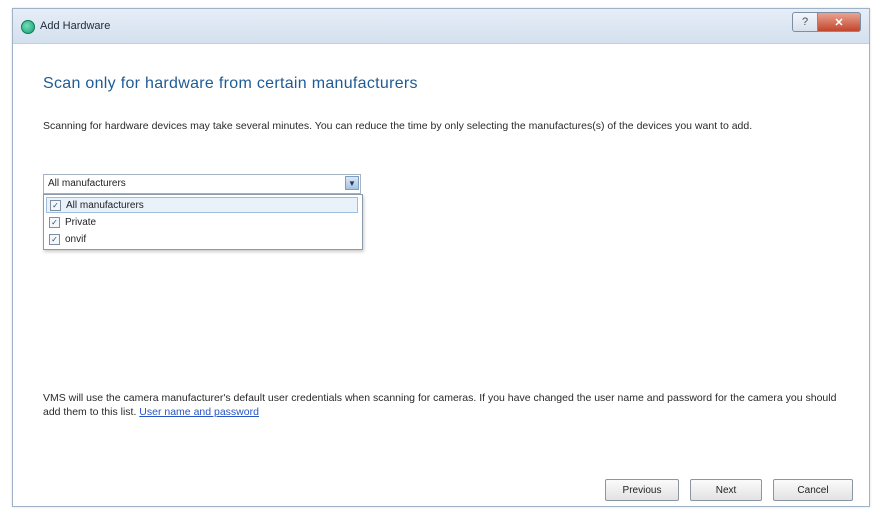 The image size is (876, 515). Describe the element at coordinates (54, 239) in the screenshot. I see `checkbox-onvif: ✓` at that location.